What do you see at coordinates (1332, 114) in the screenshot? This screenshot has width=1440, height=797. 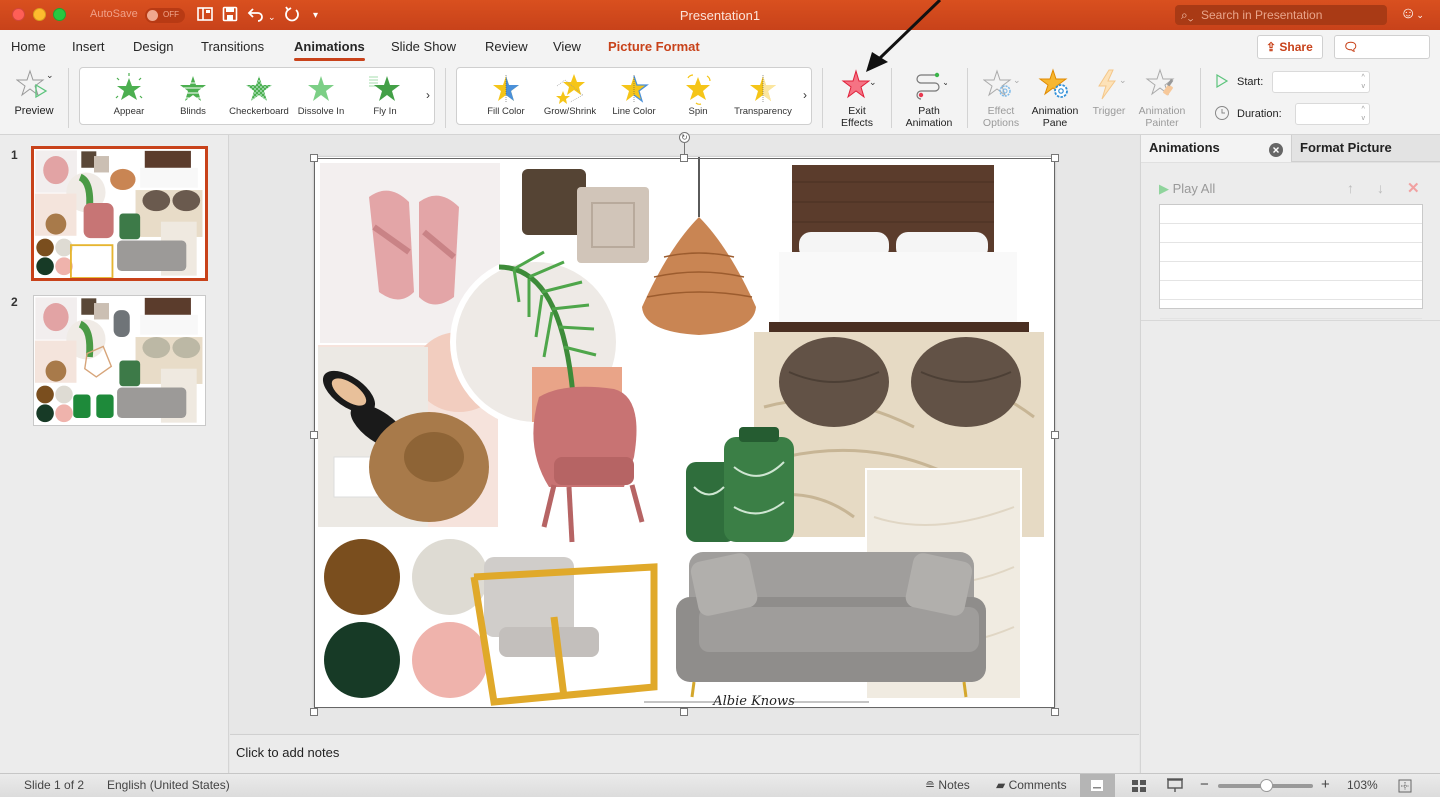 I see `duration-stepper: ^ v` at bounding box center [1332, 114].